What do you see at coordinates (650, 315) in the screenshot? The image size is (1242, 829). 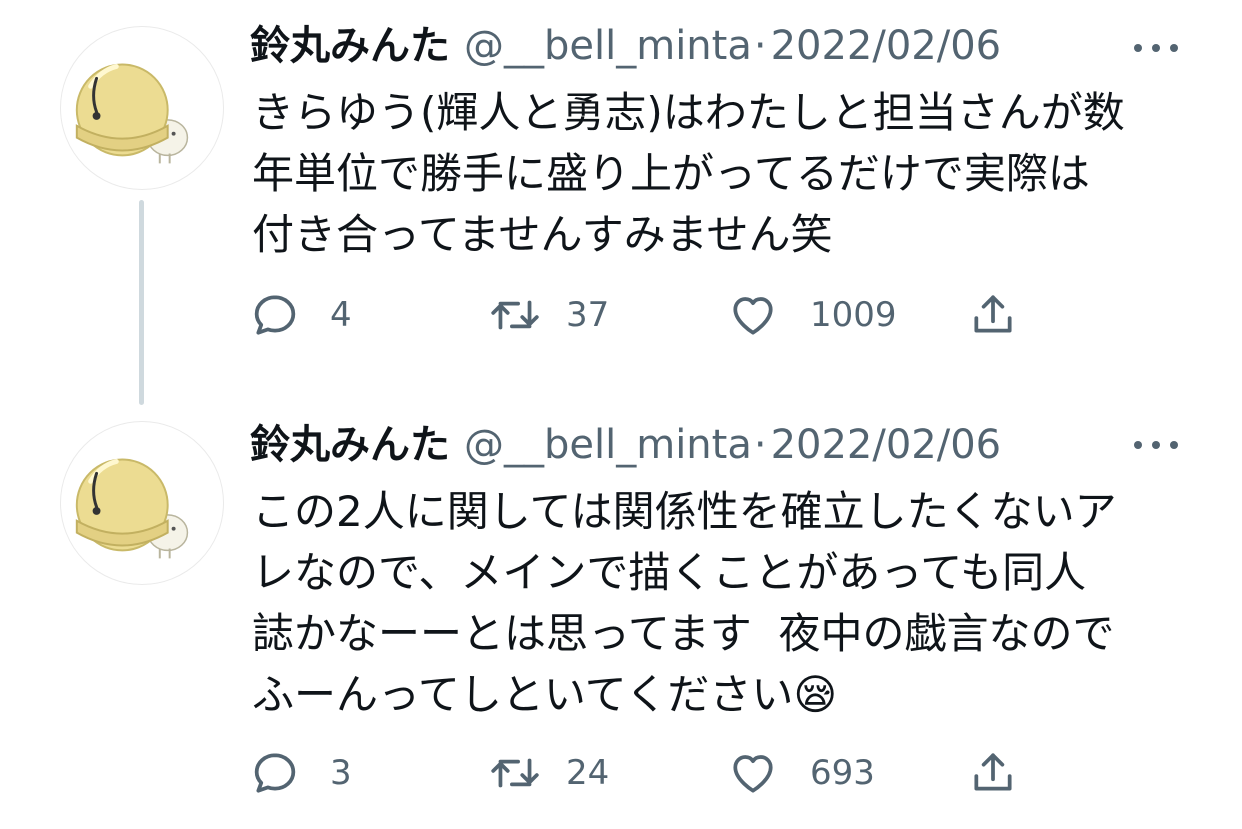 I see `tweet-actions: 4 37 1009` at bounding box center [650, 315].